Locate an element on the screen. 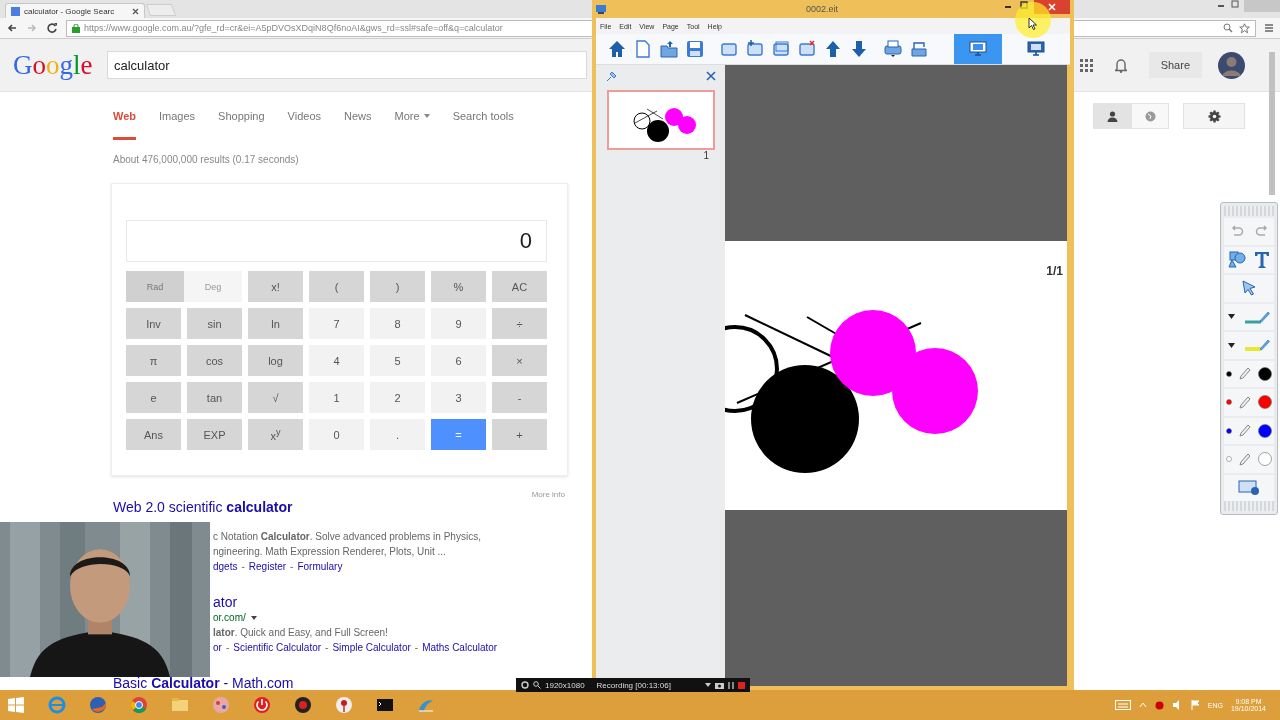 Image resolution: width=1280 pixels, height=720 pixels. calculator-key: 3 is located at coordinates (458, 397).